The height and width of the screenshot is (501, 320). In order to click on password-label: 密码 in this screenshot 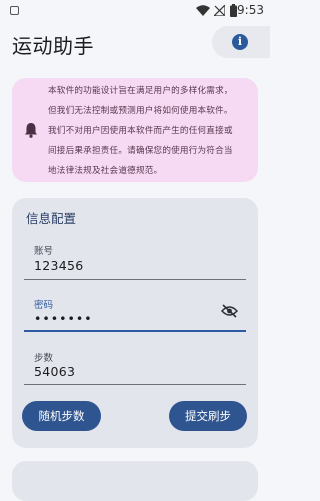, I will do `click(44, 305)`.